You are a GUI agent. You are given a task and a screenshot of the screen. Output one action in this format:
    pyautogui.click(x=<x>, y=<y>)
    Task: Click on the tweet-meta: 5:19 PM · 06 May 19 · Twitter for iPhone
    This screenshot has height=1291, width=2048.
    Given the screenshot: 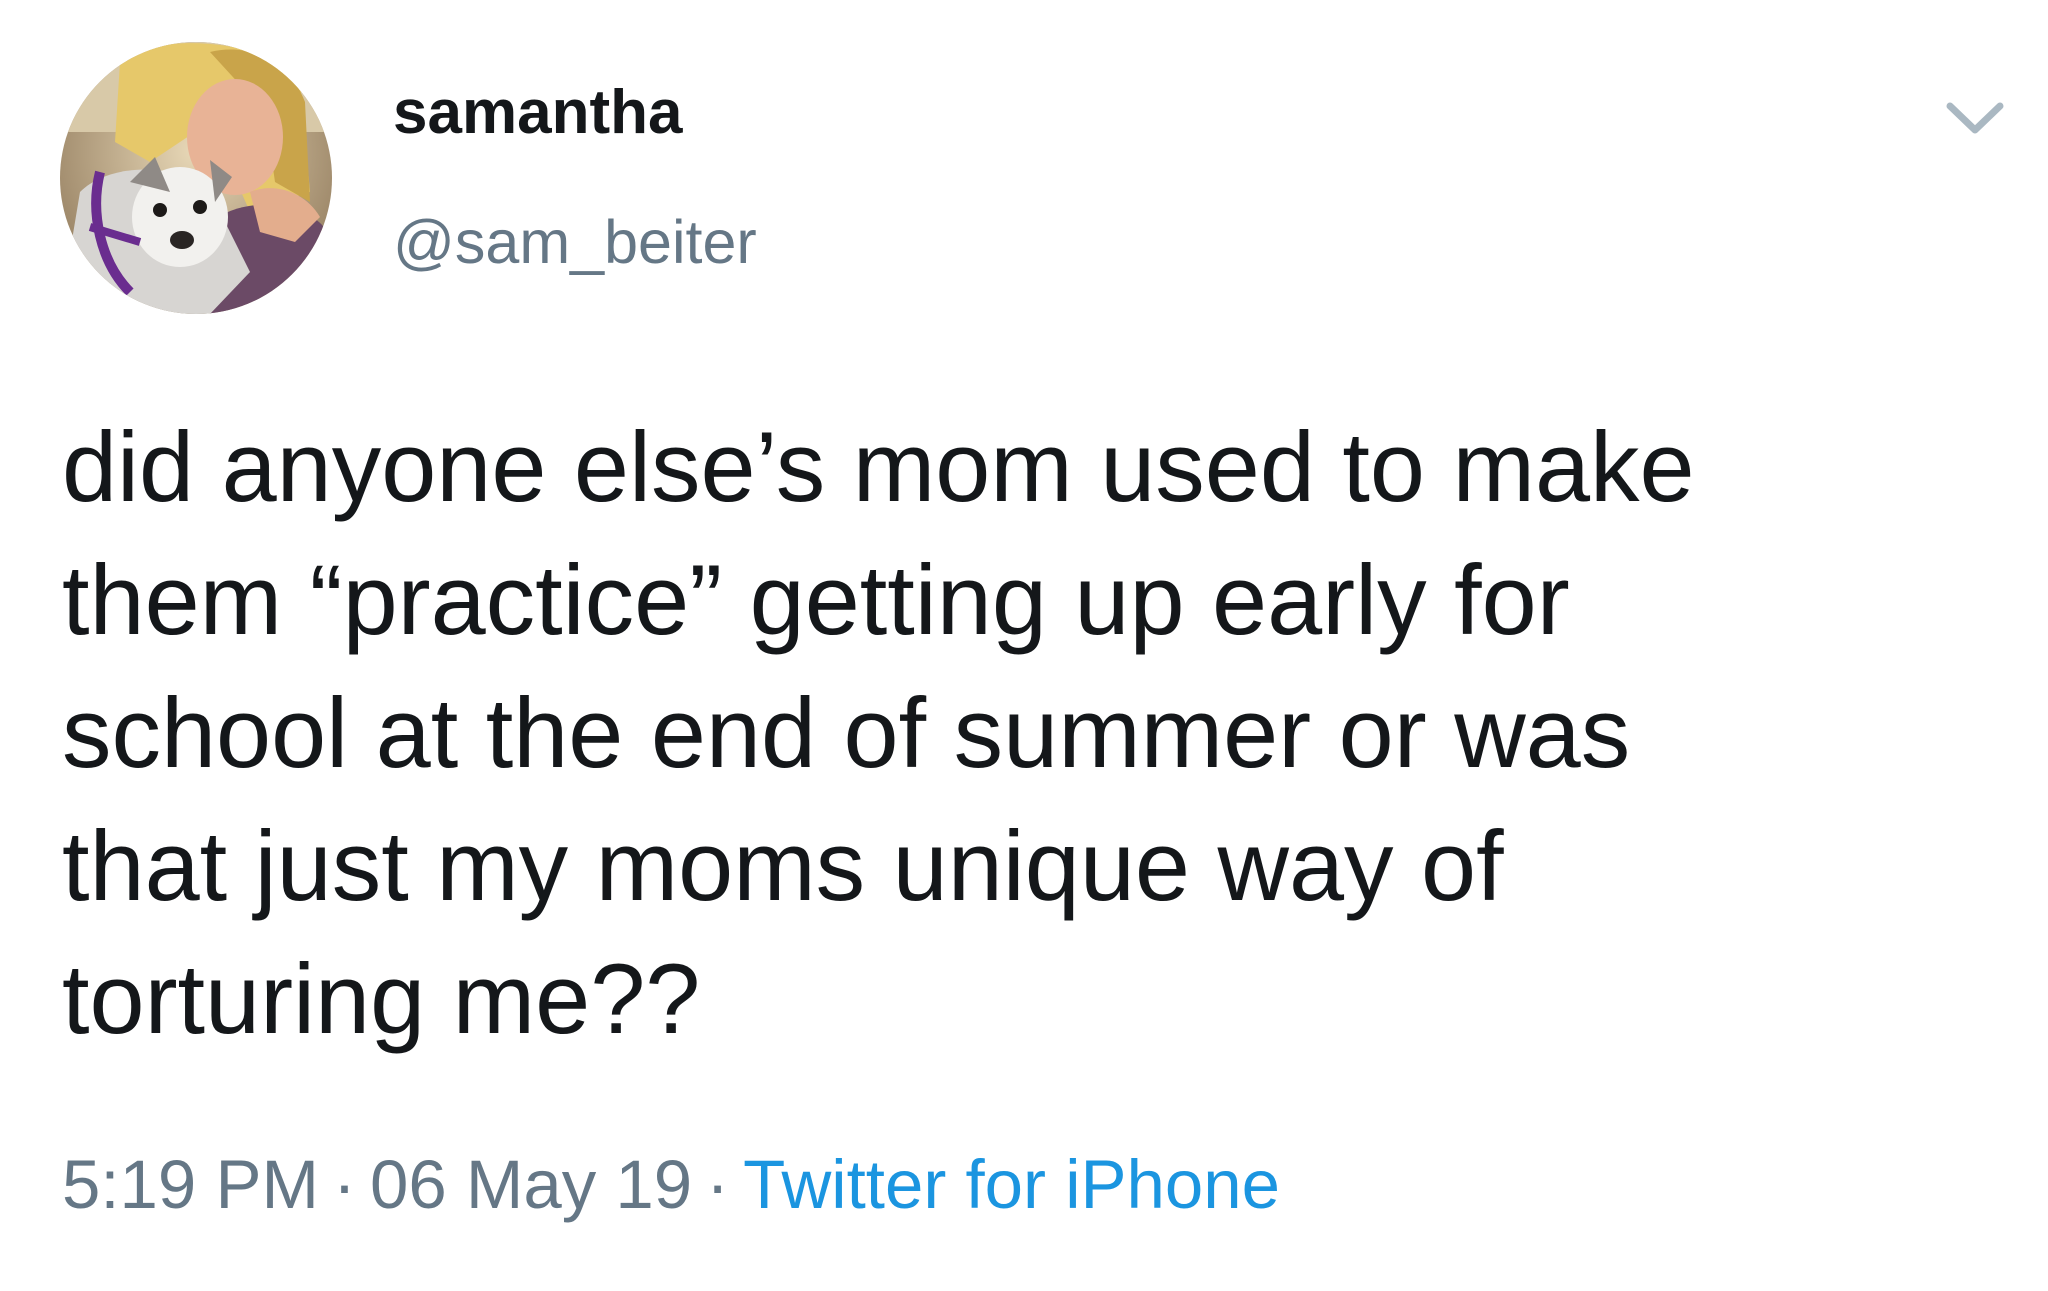 What is the action you would take?
    pyautogui.click(x=671, y=1184)
    